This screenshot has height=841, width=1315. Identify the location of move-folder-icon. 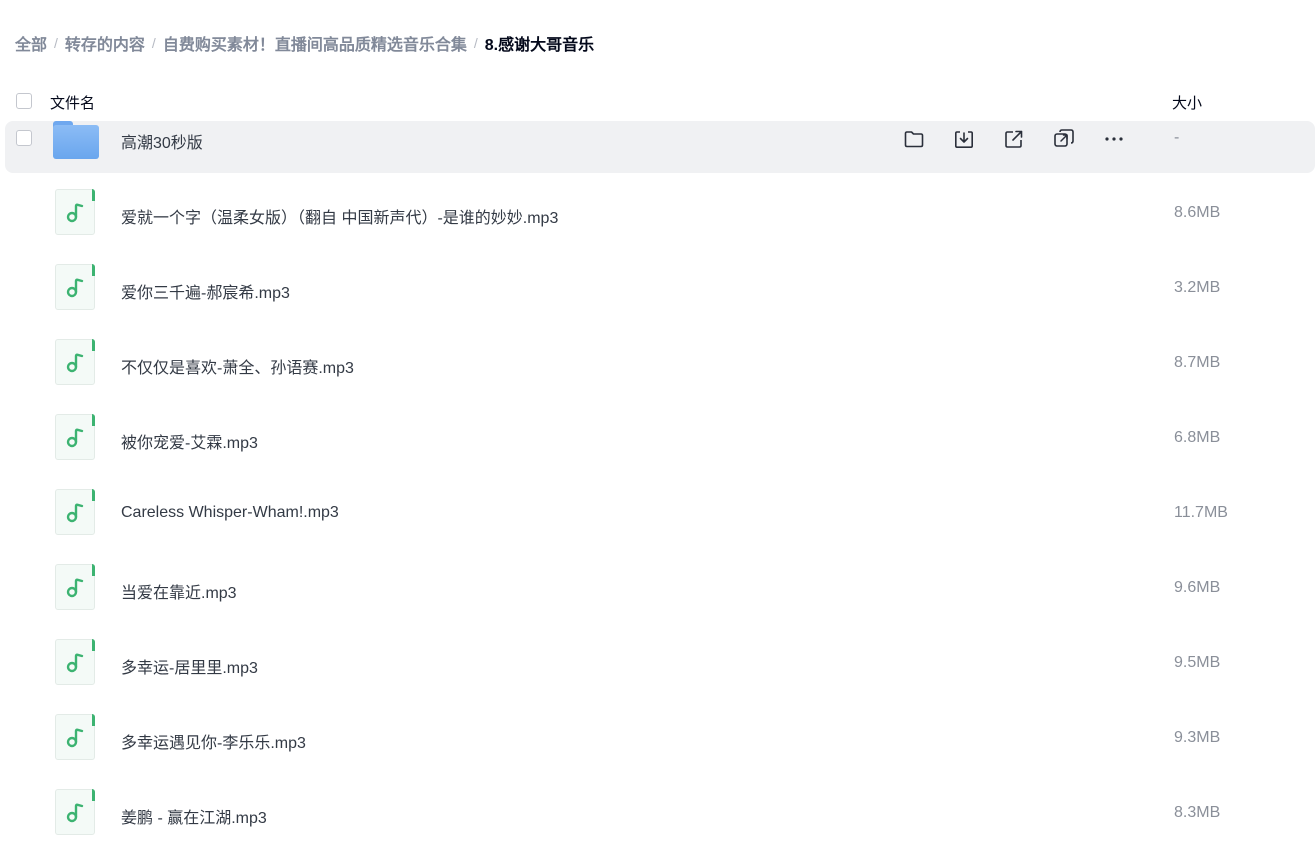
(914, 139).